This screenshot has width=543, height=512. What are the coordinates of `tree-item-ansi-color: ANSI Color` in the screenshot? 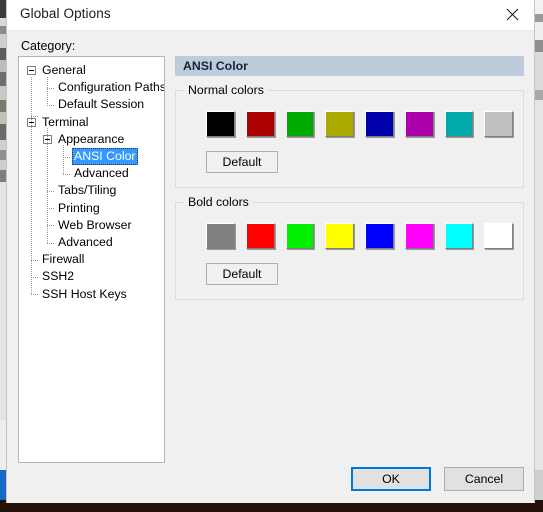 It's located at (91, 157).